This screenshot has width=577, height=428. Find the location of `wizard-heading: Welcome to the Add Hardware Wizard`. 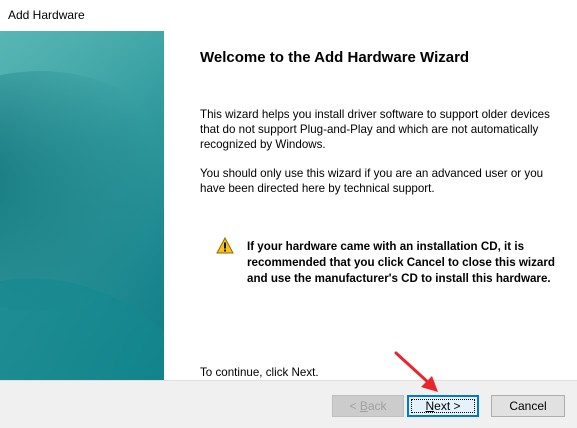

wizard-heading: Welcome to the Add Hardware Wizard is located at coordinates (335, 57).